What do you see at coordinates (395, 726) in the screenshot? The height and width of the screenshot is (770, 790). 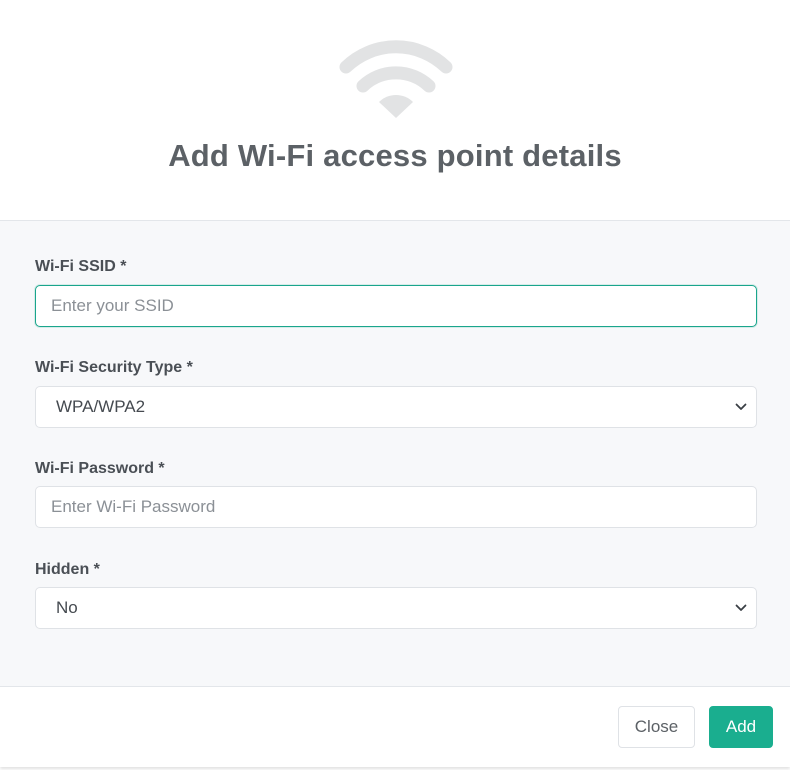 I see `dialog-footer: Close Add` at bounding box center [395, 726].